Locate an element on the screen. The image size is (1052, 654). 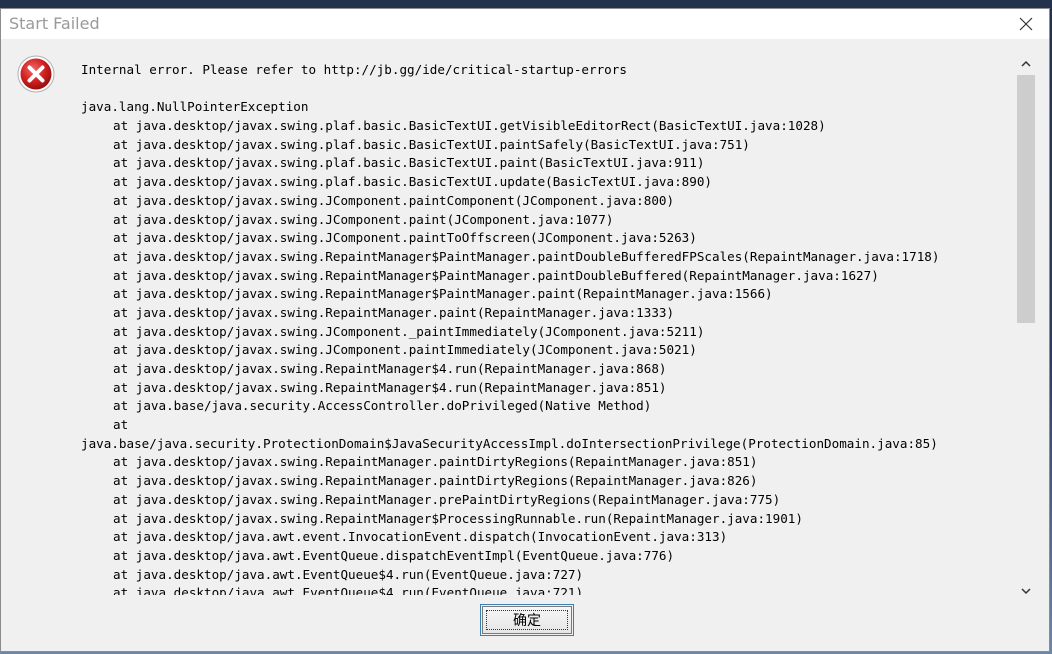
scroll-up-button is located at coordinates (1026, 63).